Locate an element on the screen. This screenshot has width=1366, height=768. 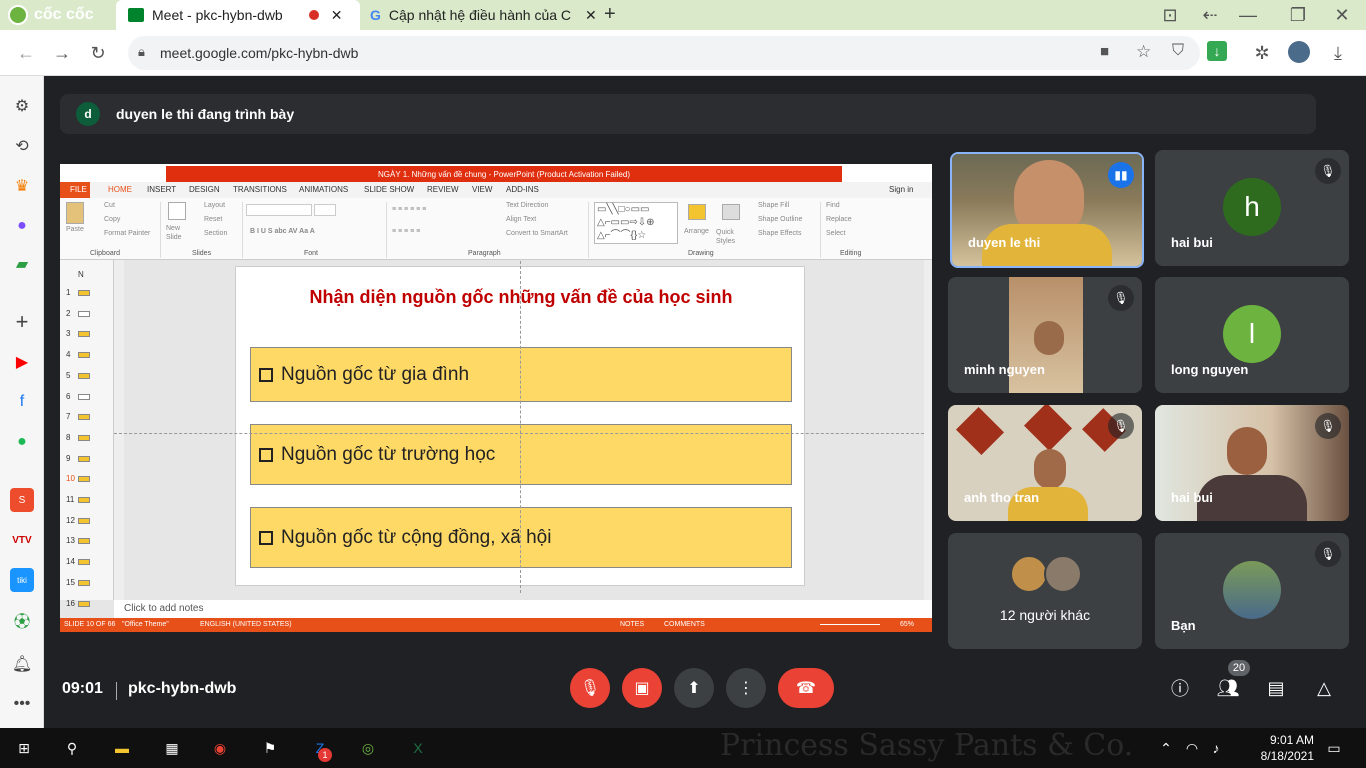
font-size-box is located at coordinates (325, 210).